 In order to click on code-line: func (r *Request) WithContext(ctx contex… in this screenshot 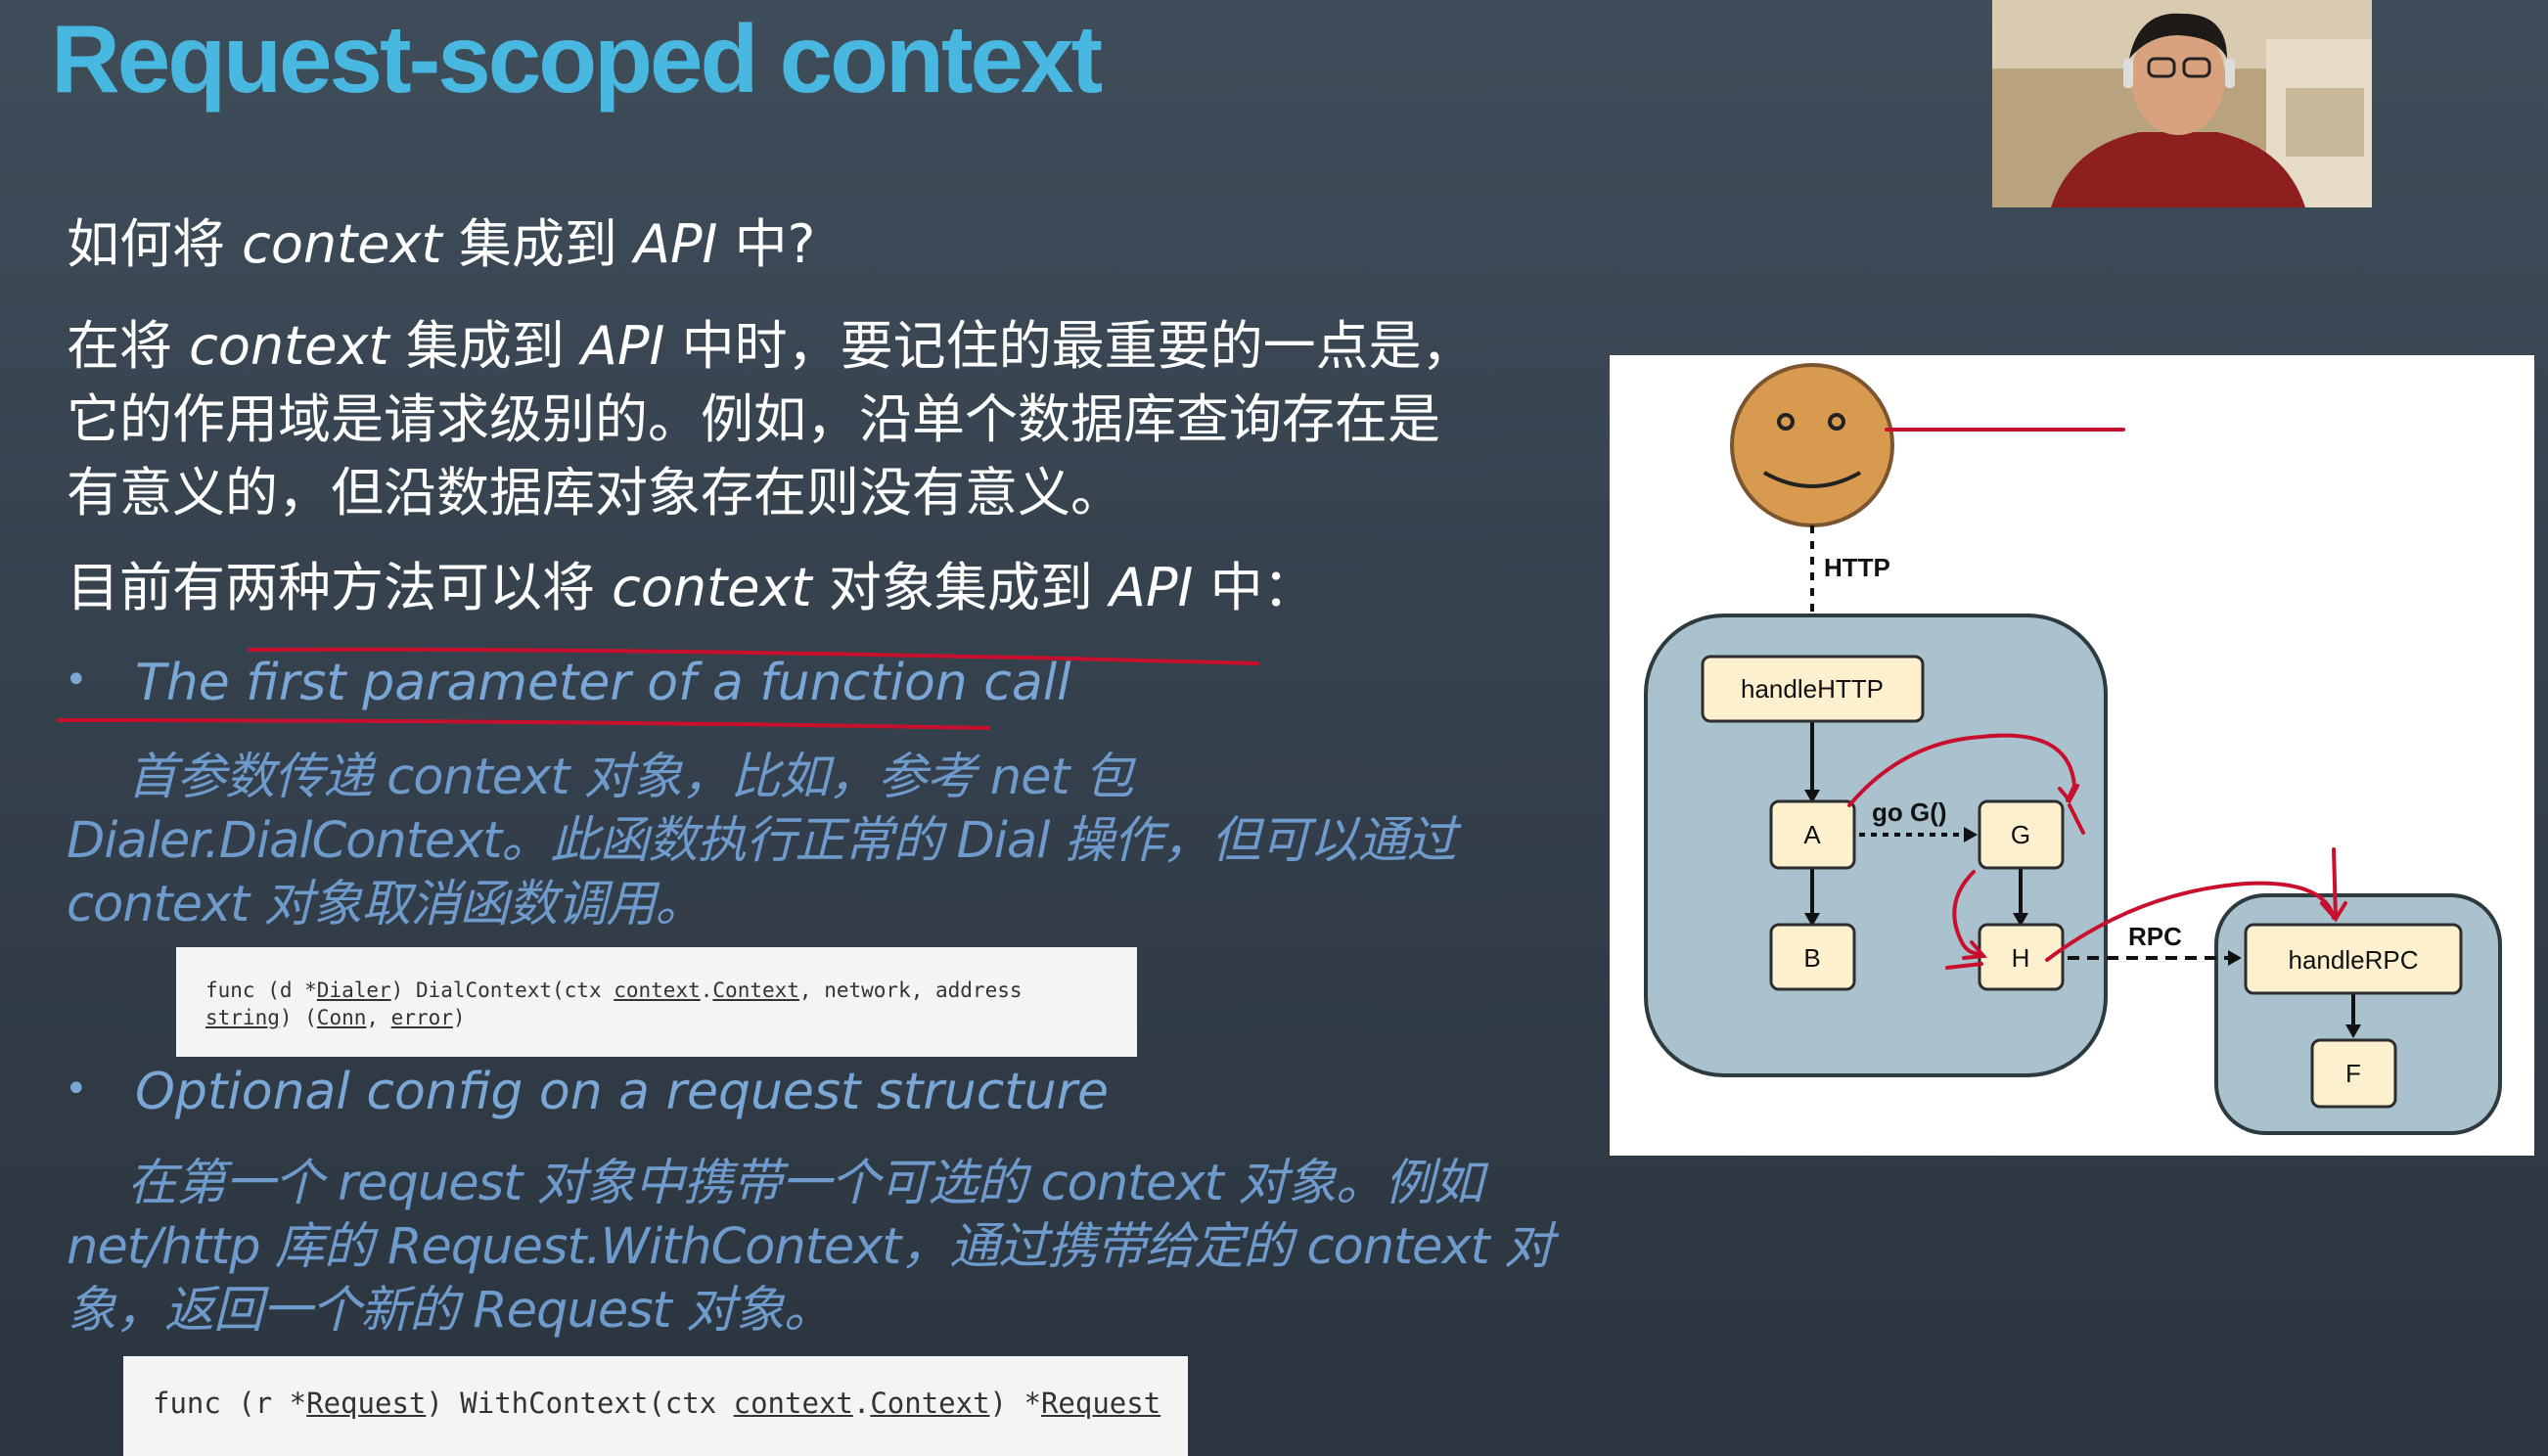, I will do `click(657, 1403)`.